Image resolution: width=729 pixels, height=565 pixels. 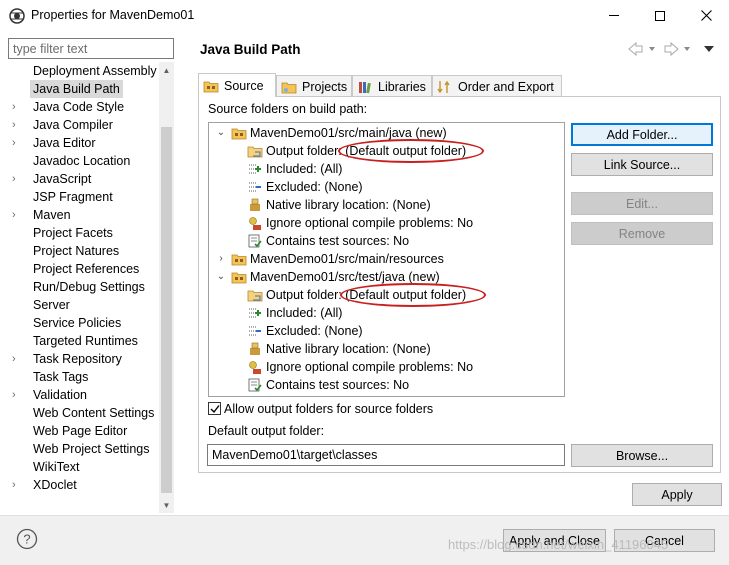 I want to click on filter-field, so click(x=91, y=48).